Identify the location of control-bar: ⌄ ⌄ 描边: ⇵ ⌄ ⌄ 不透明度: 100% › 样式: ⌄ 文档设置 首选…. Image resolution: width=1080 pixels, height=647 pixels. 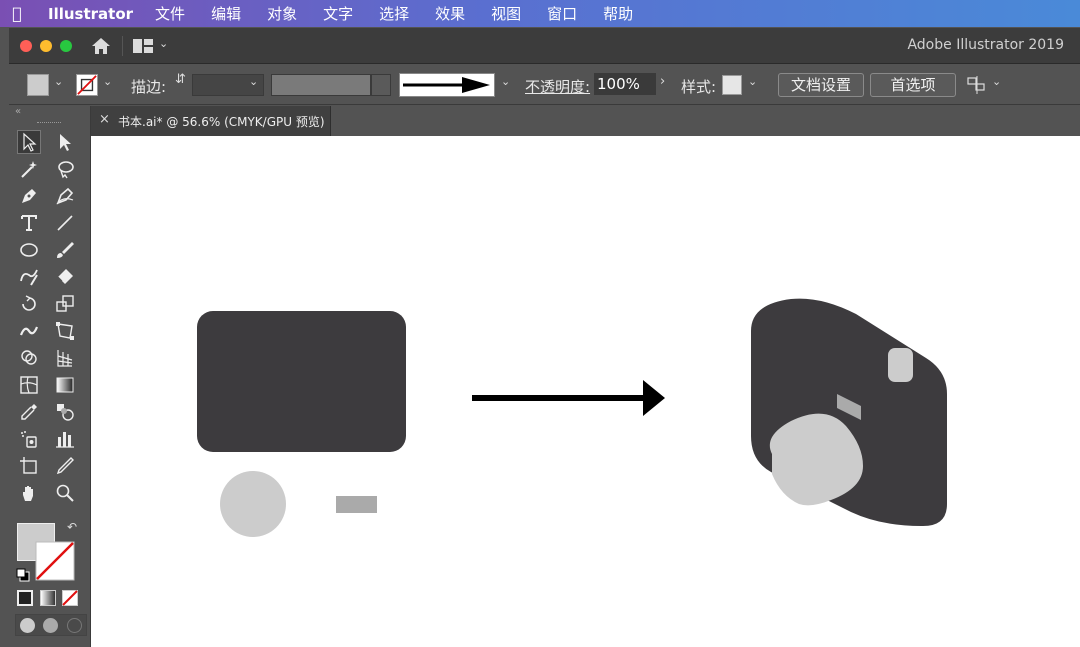
(544, 85).